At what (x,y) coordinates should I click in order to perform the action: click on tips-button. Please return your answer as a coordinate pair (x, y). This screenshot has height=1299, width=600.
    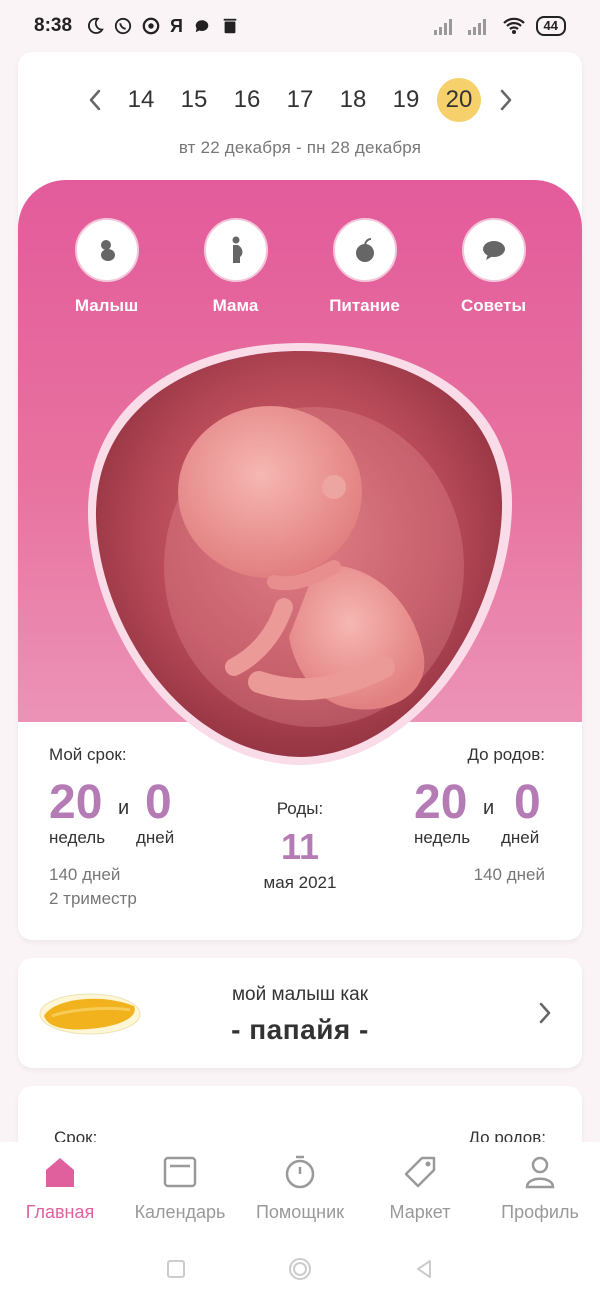
    Looking at the image, I should click on (493, 250).